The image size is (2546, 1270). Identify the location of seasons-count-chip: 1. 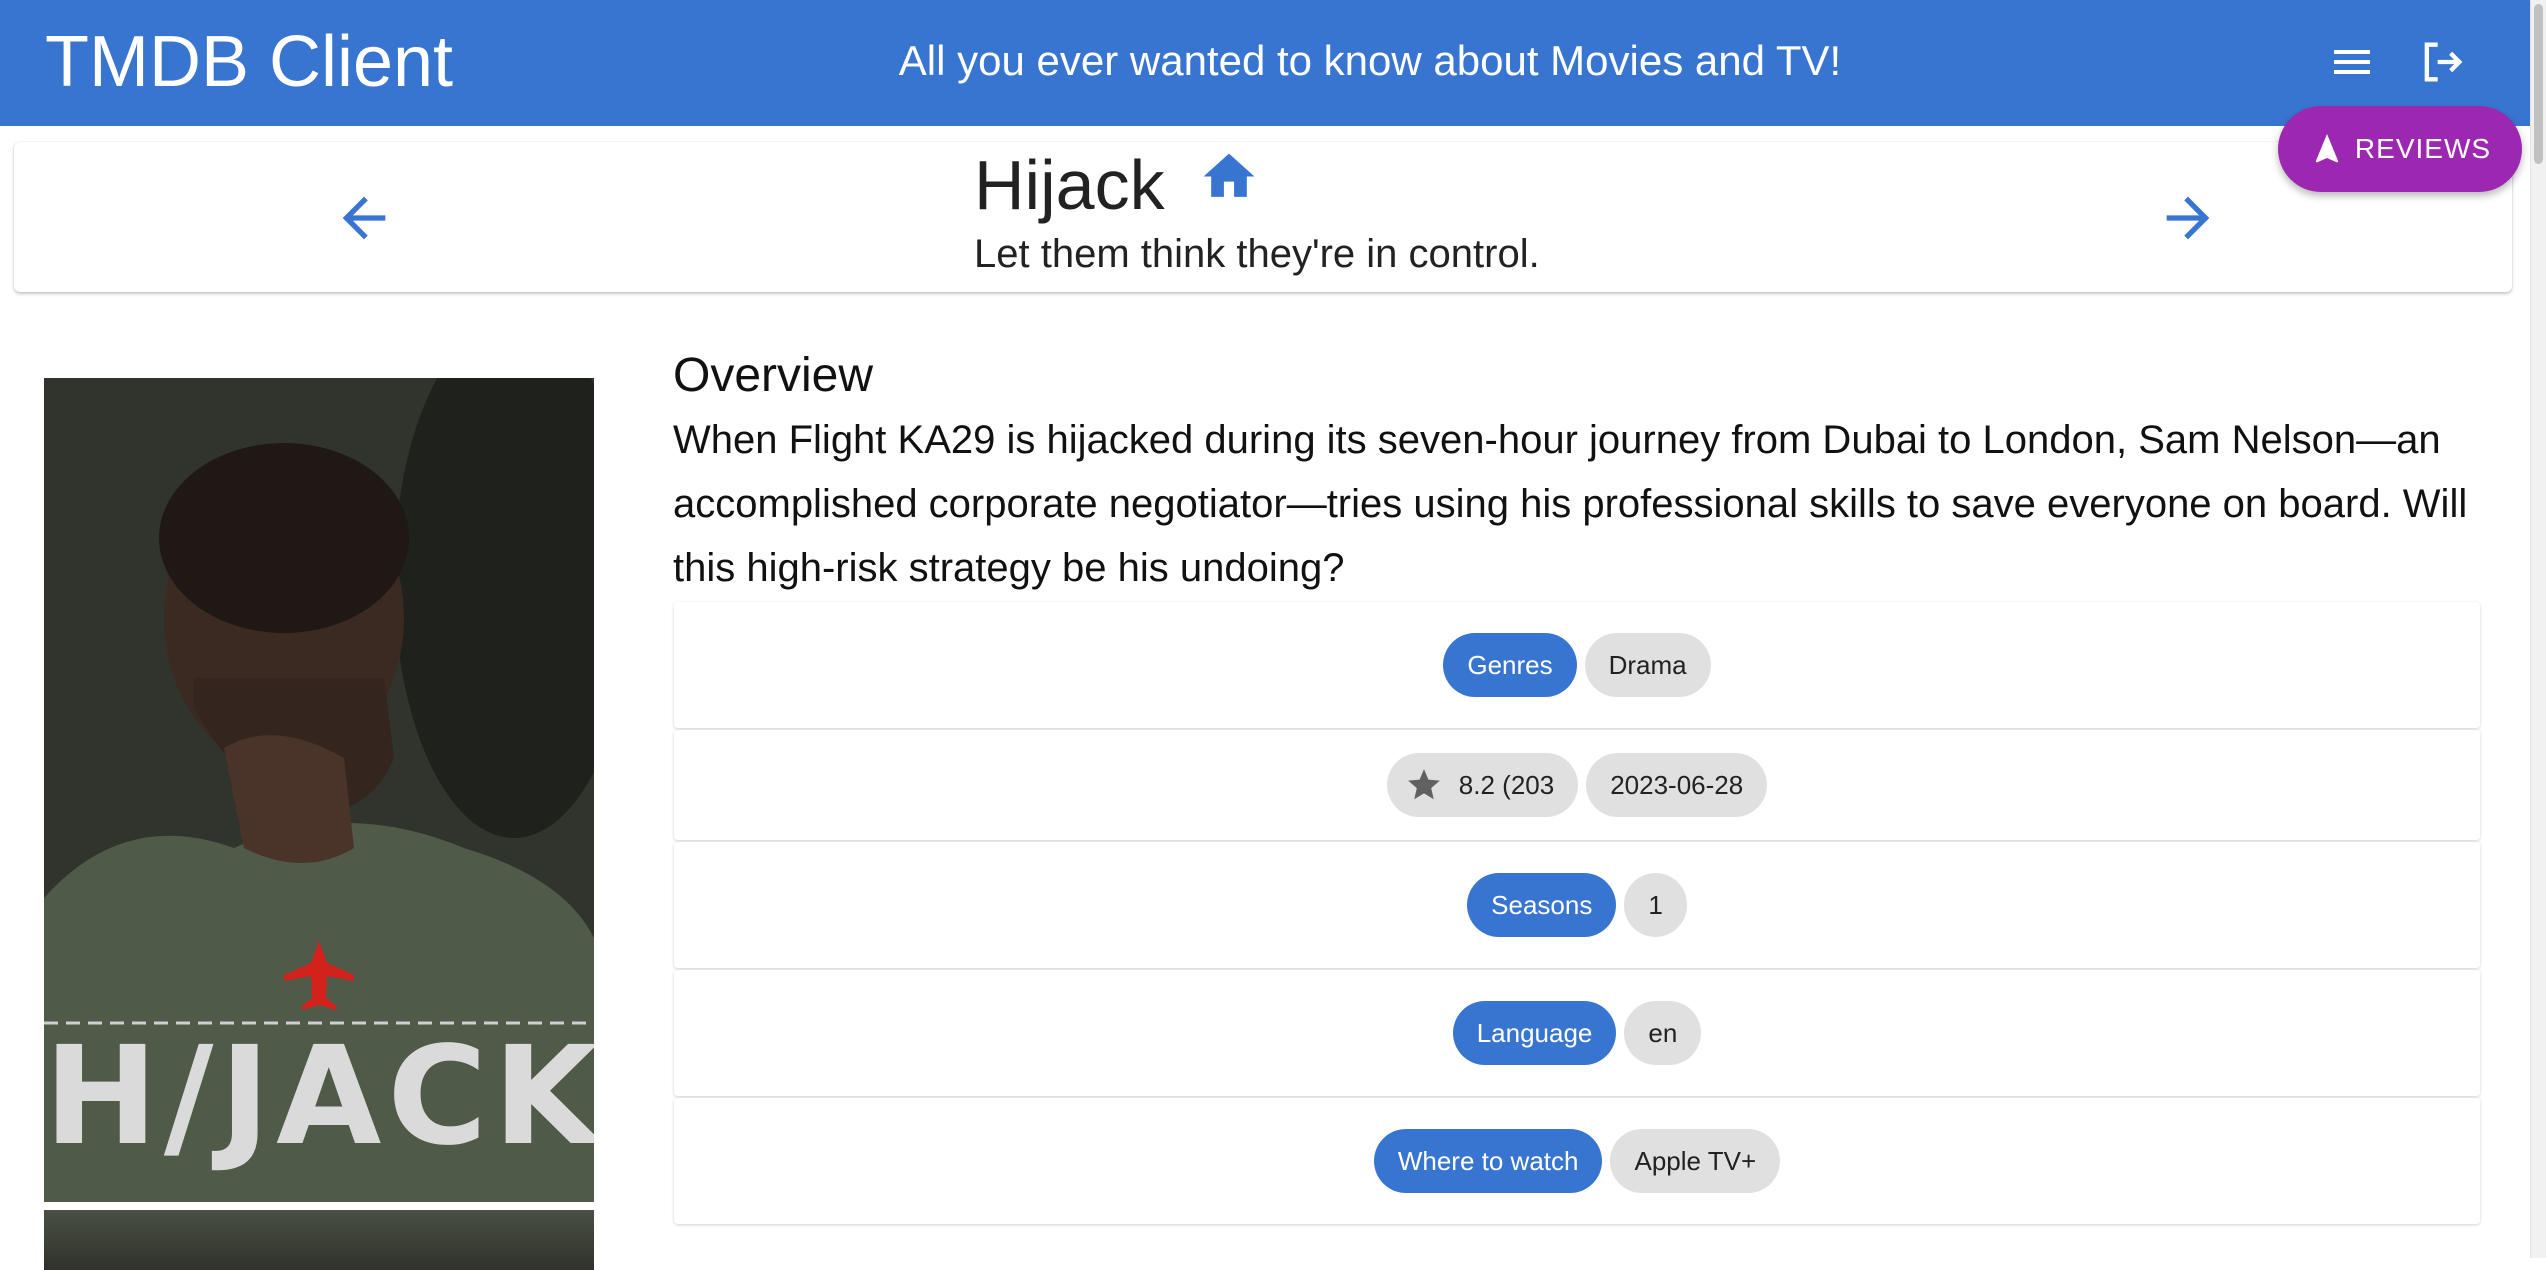
(1655, 905).